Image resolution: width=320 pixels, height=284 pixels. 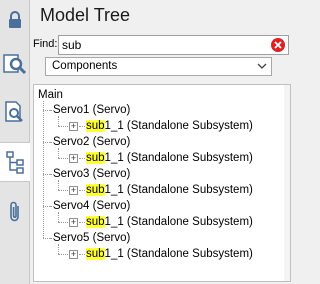 I want to click on search-tree-icon, so click(x=15, y=64).